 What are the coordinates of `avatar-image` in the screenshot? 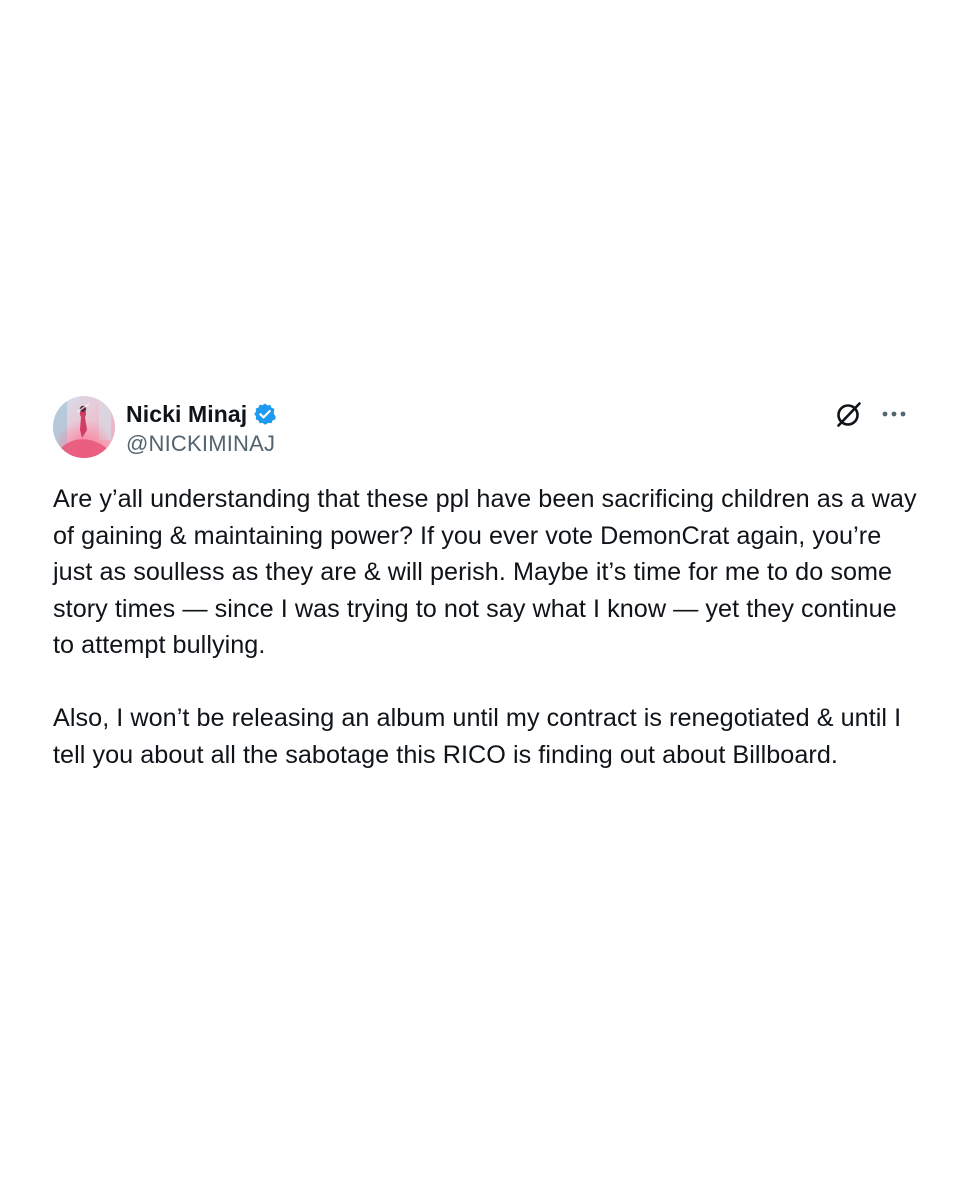 It's located at (84, 427).